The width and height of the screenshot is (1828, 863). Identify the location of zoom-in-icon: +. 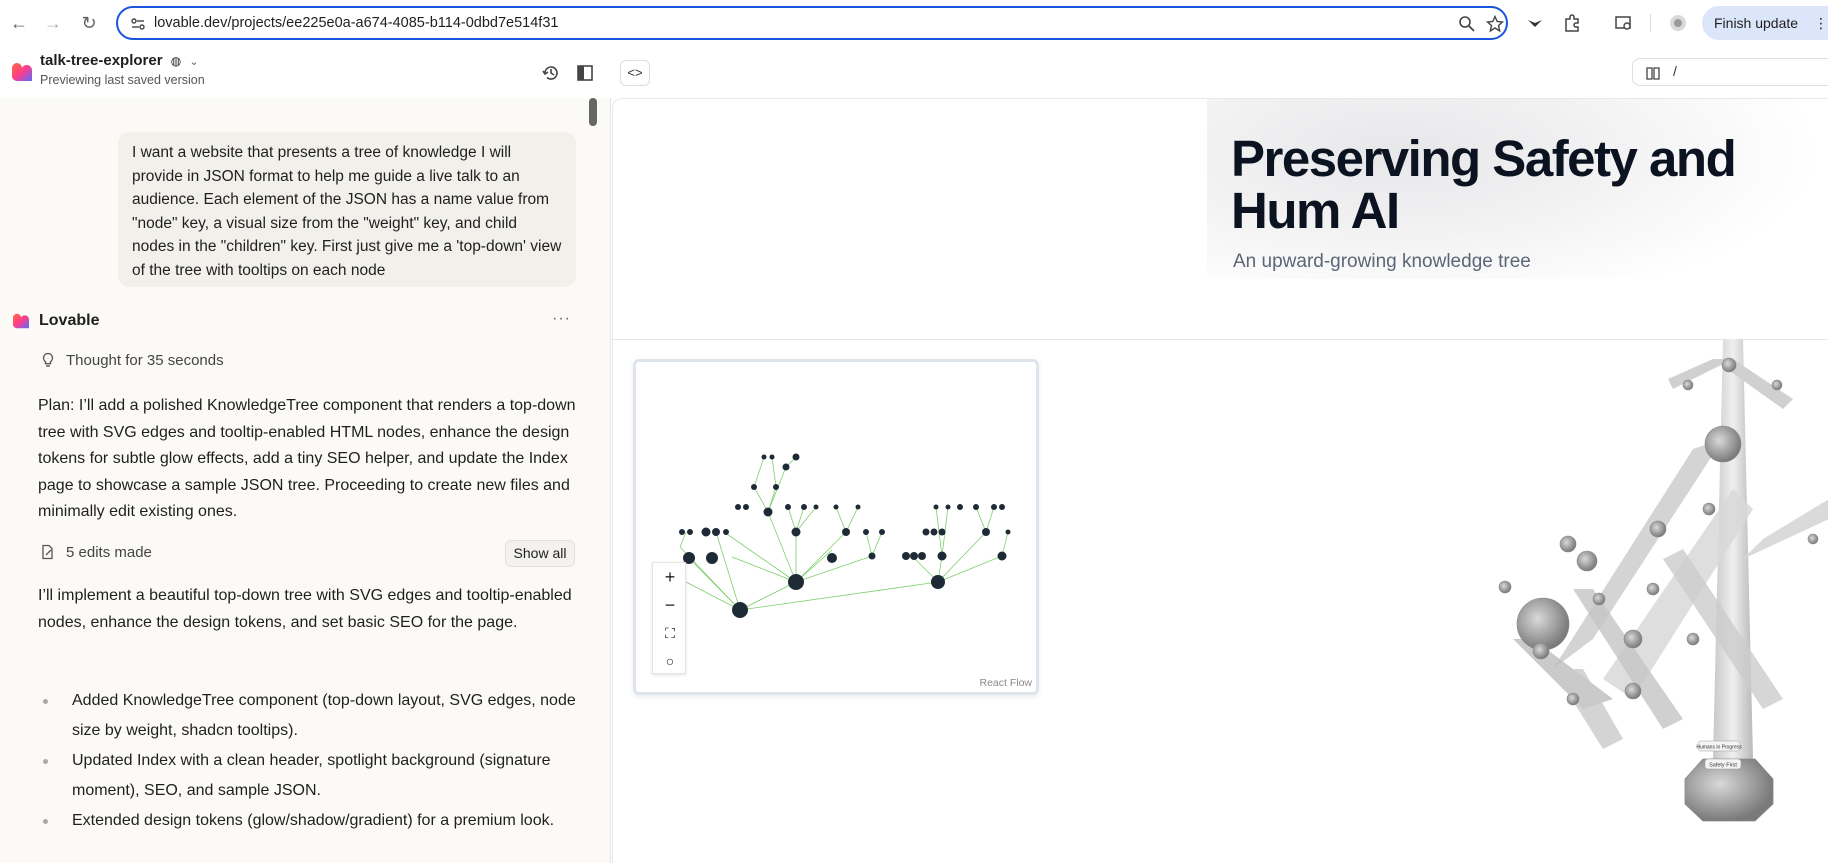
(670, 577).